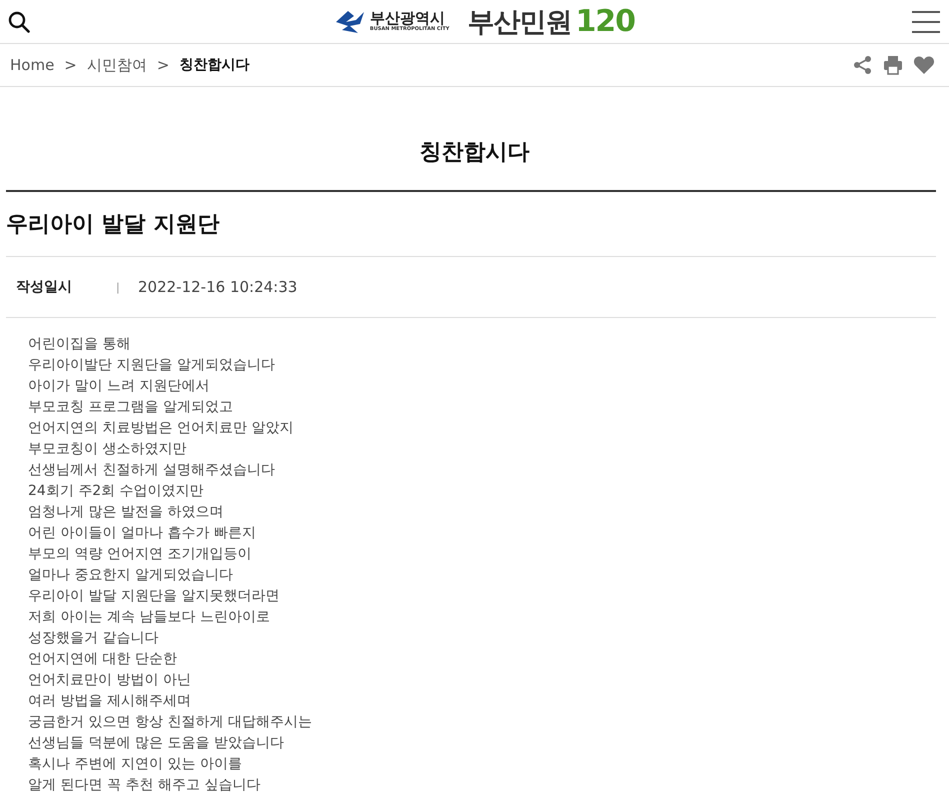 Image resolution: width=949 pixels, height=806 pixels. I want to click on service-logo-text: 부산민원, so click(519, 23).